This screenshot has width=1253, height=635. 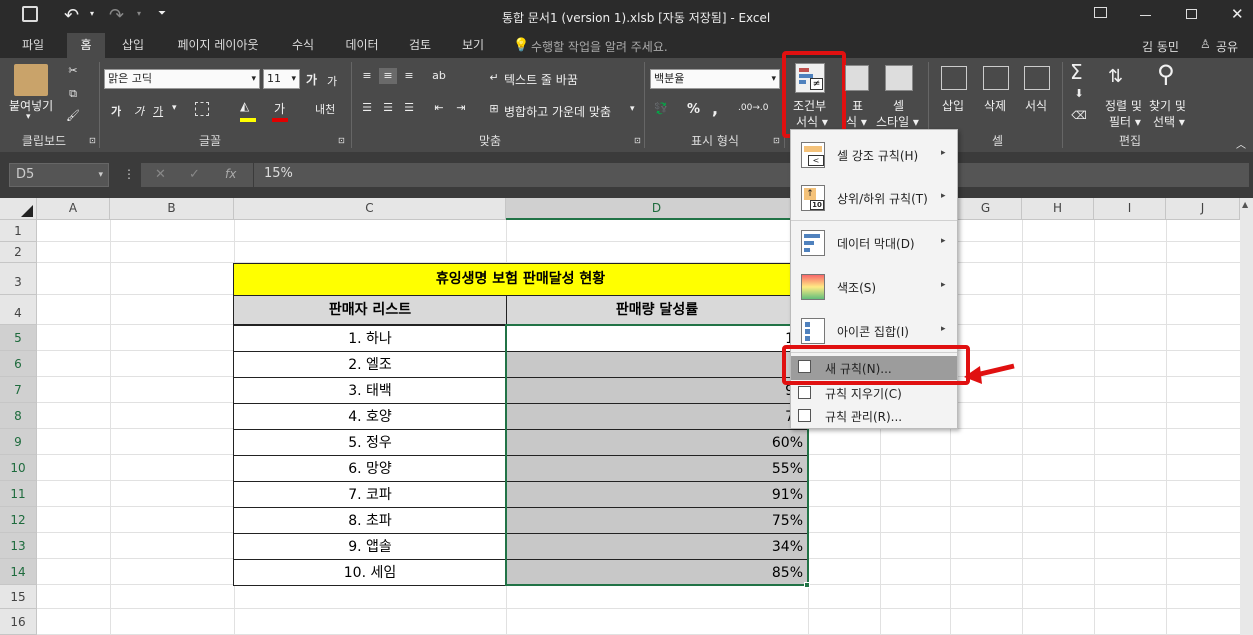 What do you see at coordinates (244, 106) in the screenshot?
I see `fill-color-icon: ◭` at bounding box center [244, 106].